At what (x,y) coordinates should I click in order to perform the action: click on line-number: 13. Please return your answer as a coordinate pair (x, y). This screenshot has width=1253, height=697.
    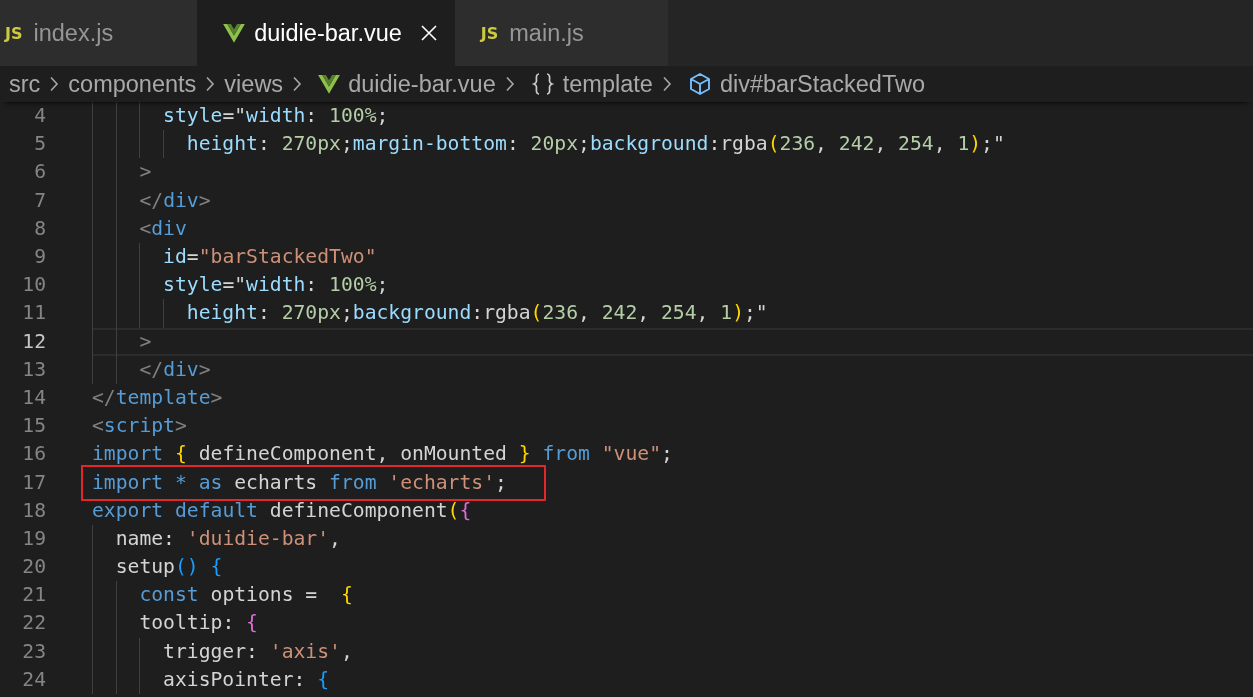
    Looking at the image, I should click on (34, 369).